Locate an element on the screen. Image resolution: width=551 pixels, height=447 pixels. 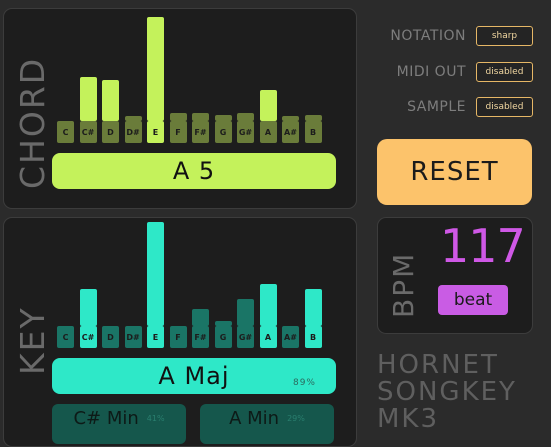
key-result-display: A Maj 89% is located at coordinates (194, 376).